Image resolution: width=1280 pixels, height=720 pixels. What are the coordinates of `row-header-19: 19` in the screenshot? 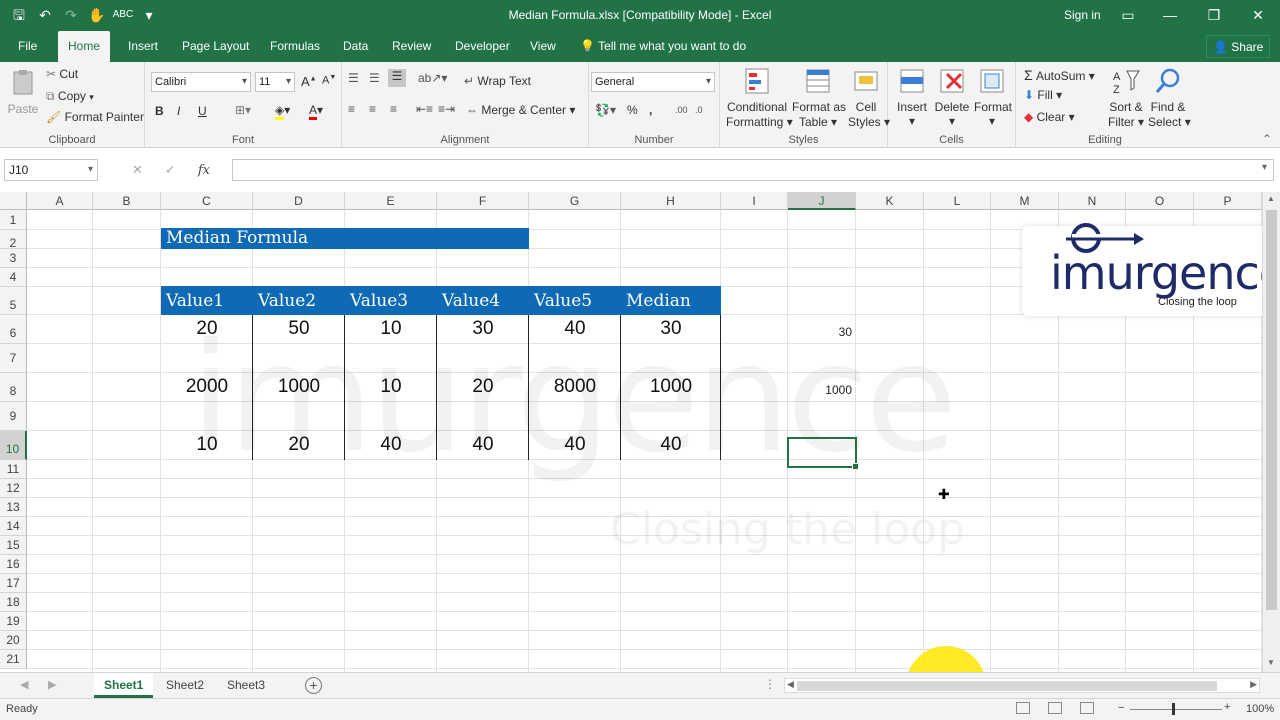 It's located at (13, 621).